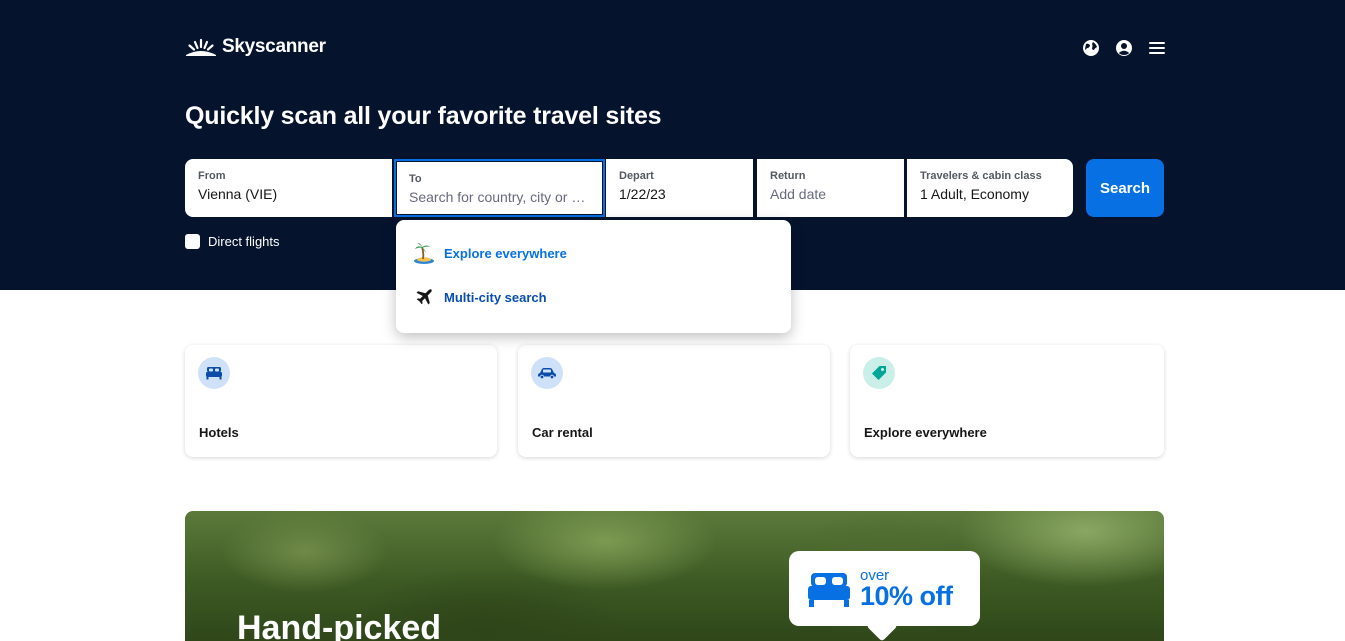 This screenshot has height=641, width=1345. I want to click on brand-name: Skyscanner, so click(274, 46).